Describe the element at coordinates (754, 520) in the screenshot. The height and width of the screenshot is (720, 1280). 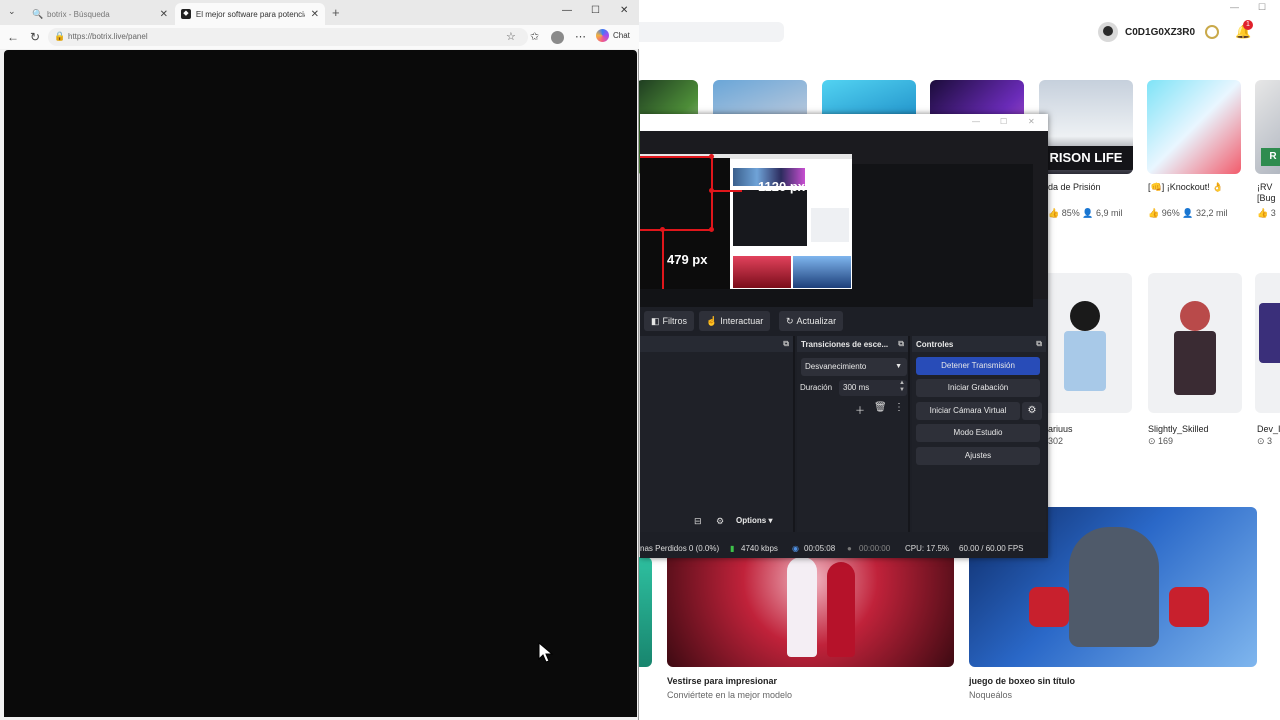
I see `options-button: Options ▾` at that location.